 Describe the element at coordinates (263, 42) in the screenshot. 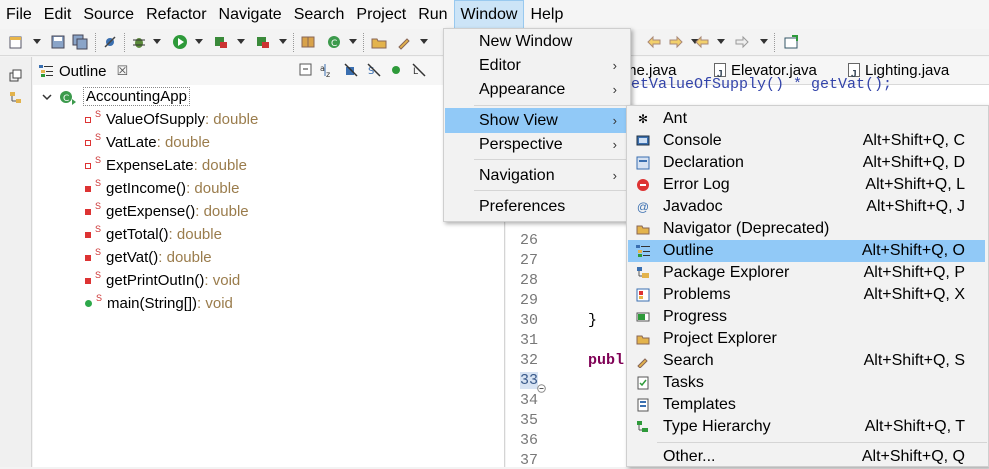

I see `external-tools-icon` at that location.